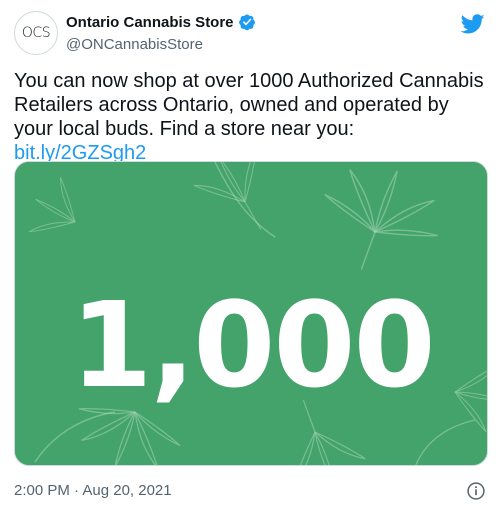 Image resolution: width=501 pixels, height=510 pixels. What do you see at coordinates (134, 44) in the screenshot?
I see `author-handle: @ONCannabisStore` at bounding box center [134, 44].